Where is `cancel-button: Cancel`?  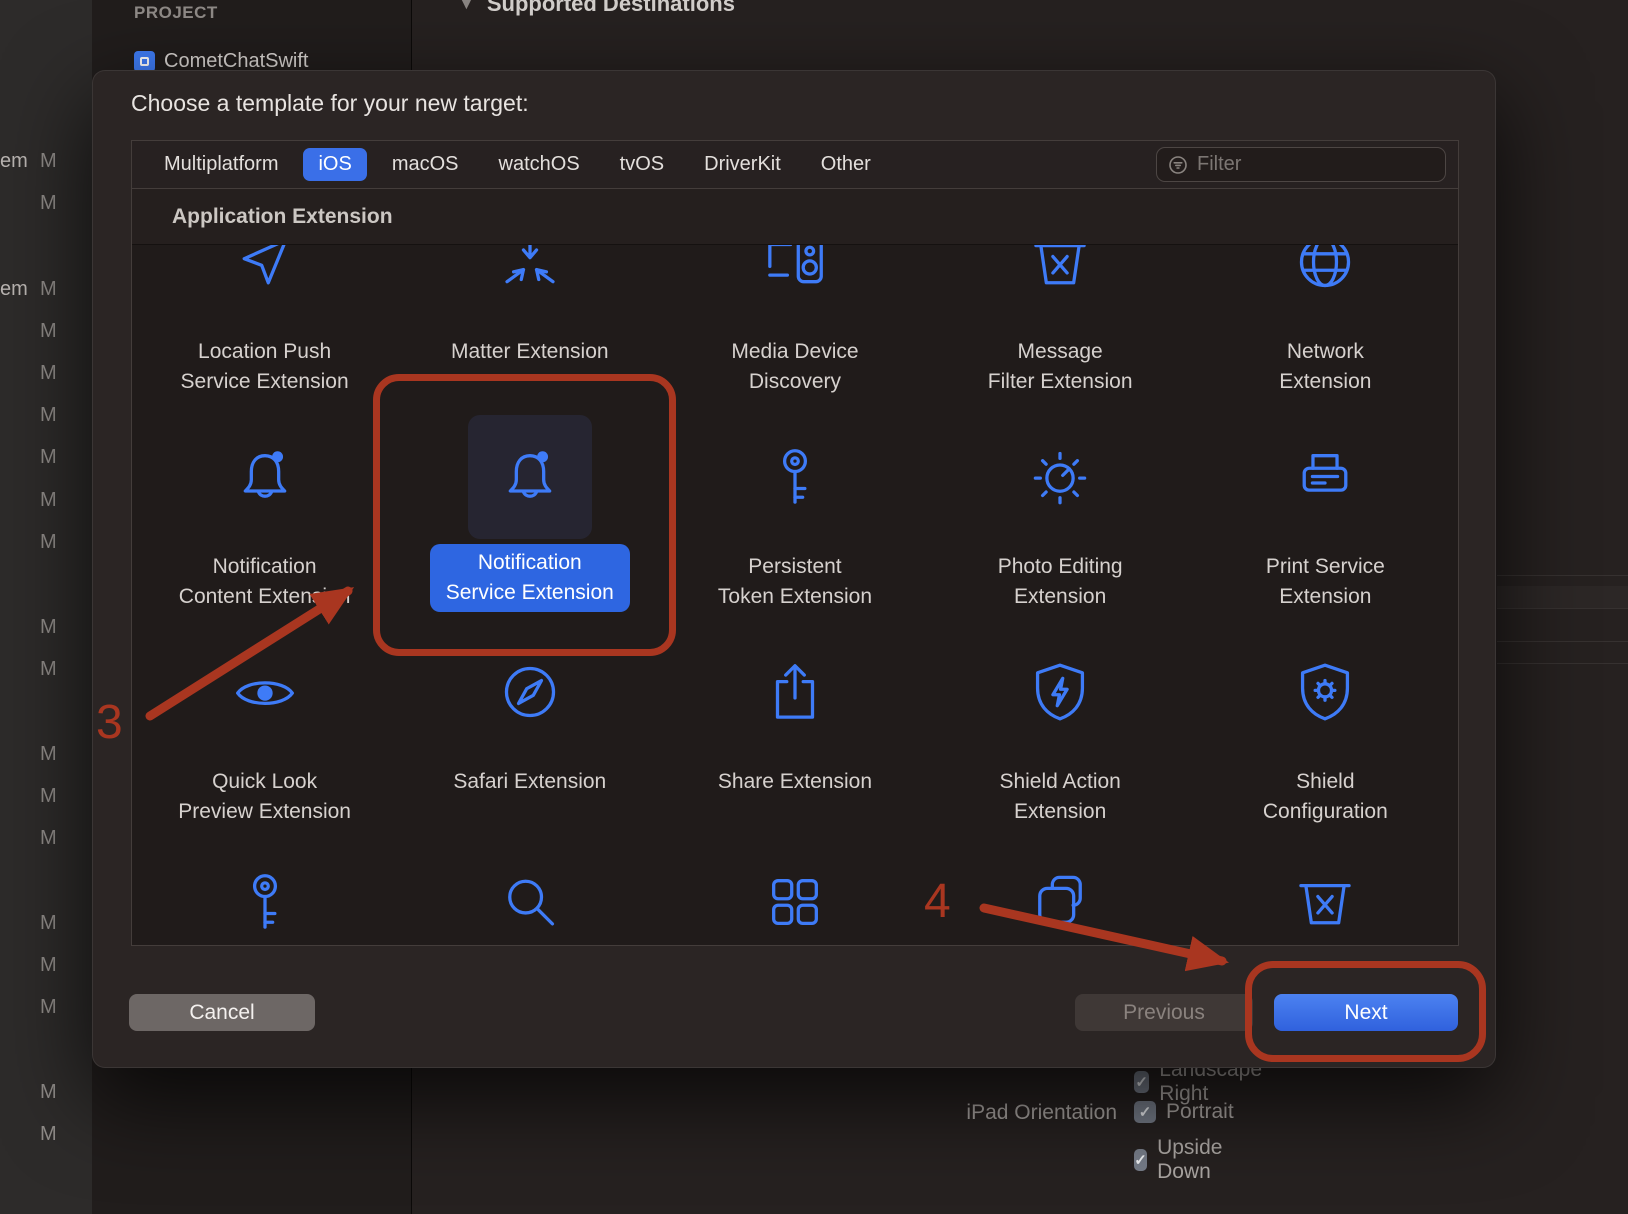
cancel-button: Cancel is located at coordinates (222, 1012).